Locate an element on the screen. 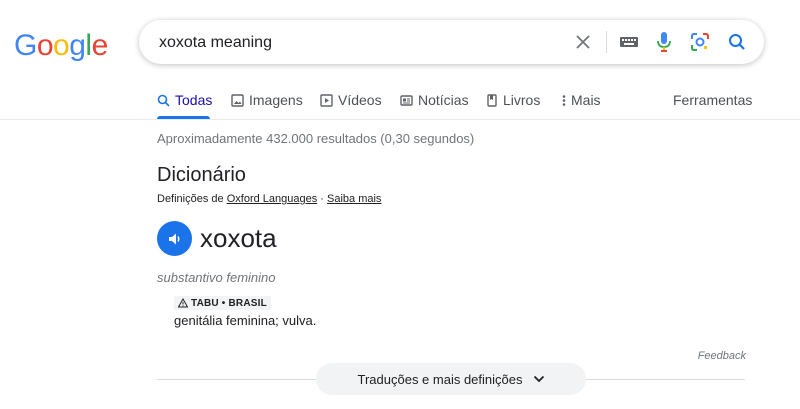 This screenshot has height=409, width=800. mic-icon is located at coordinates (664, 42).